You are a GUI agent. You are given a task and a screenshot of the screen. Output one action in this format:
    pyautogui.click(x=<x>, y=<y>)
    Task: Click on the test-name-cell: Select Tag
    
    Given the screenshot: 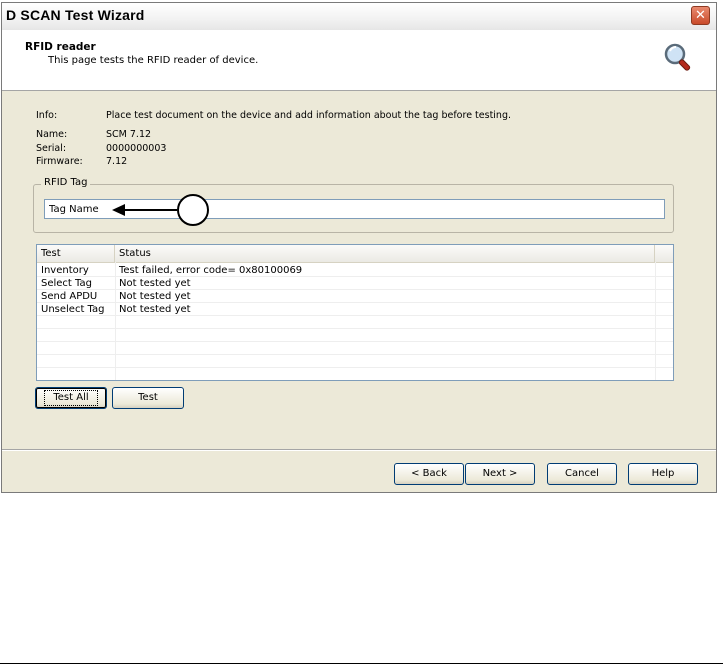 What is the action you would take?
    pyautogui.click(x=66, y=283)
    